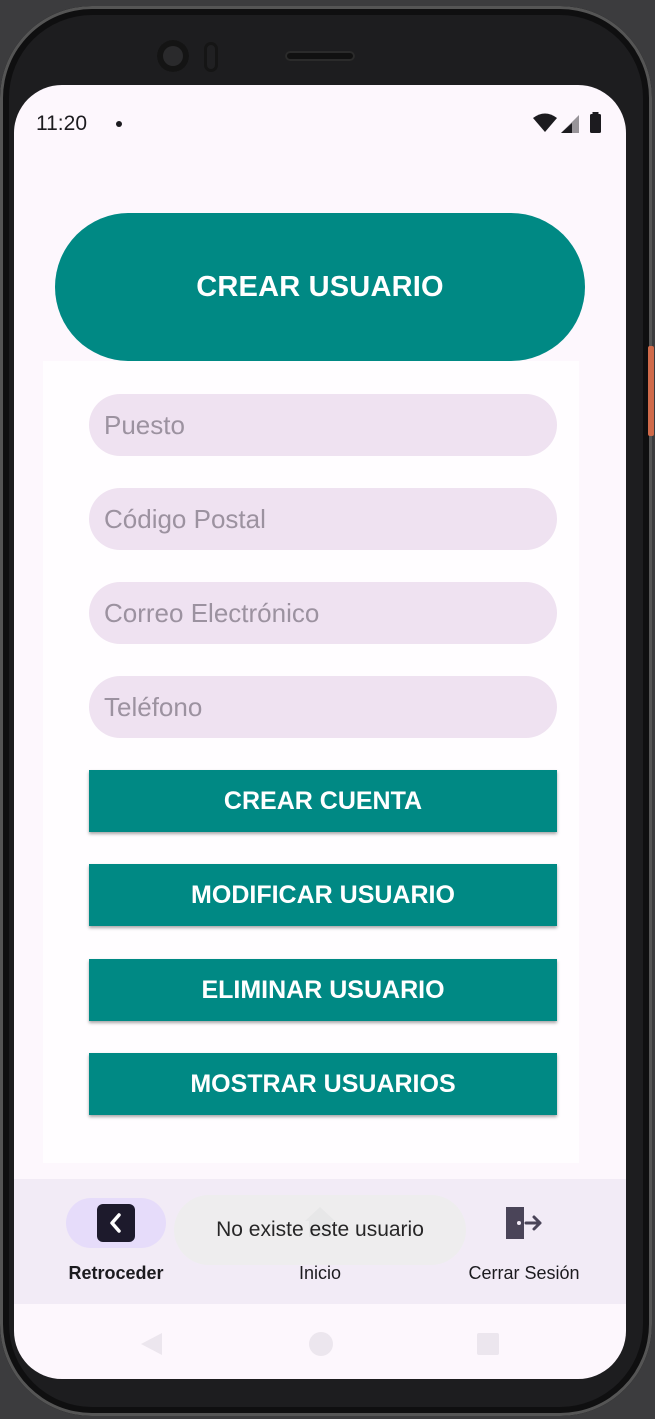 This screenshot has width=655, height=1419. Describe the element at coordinates (488, 1344) in the screenshot. I see `system-recents-icon` at that location.